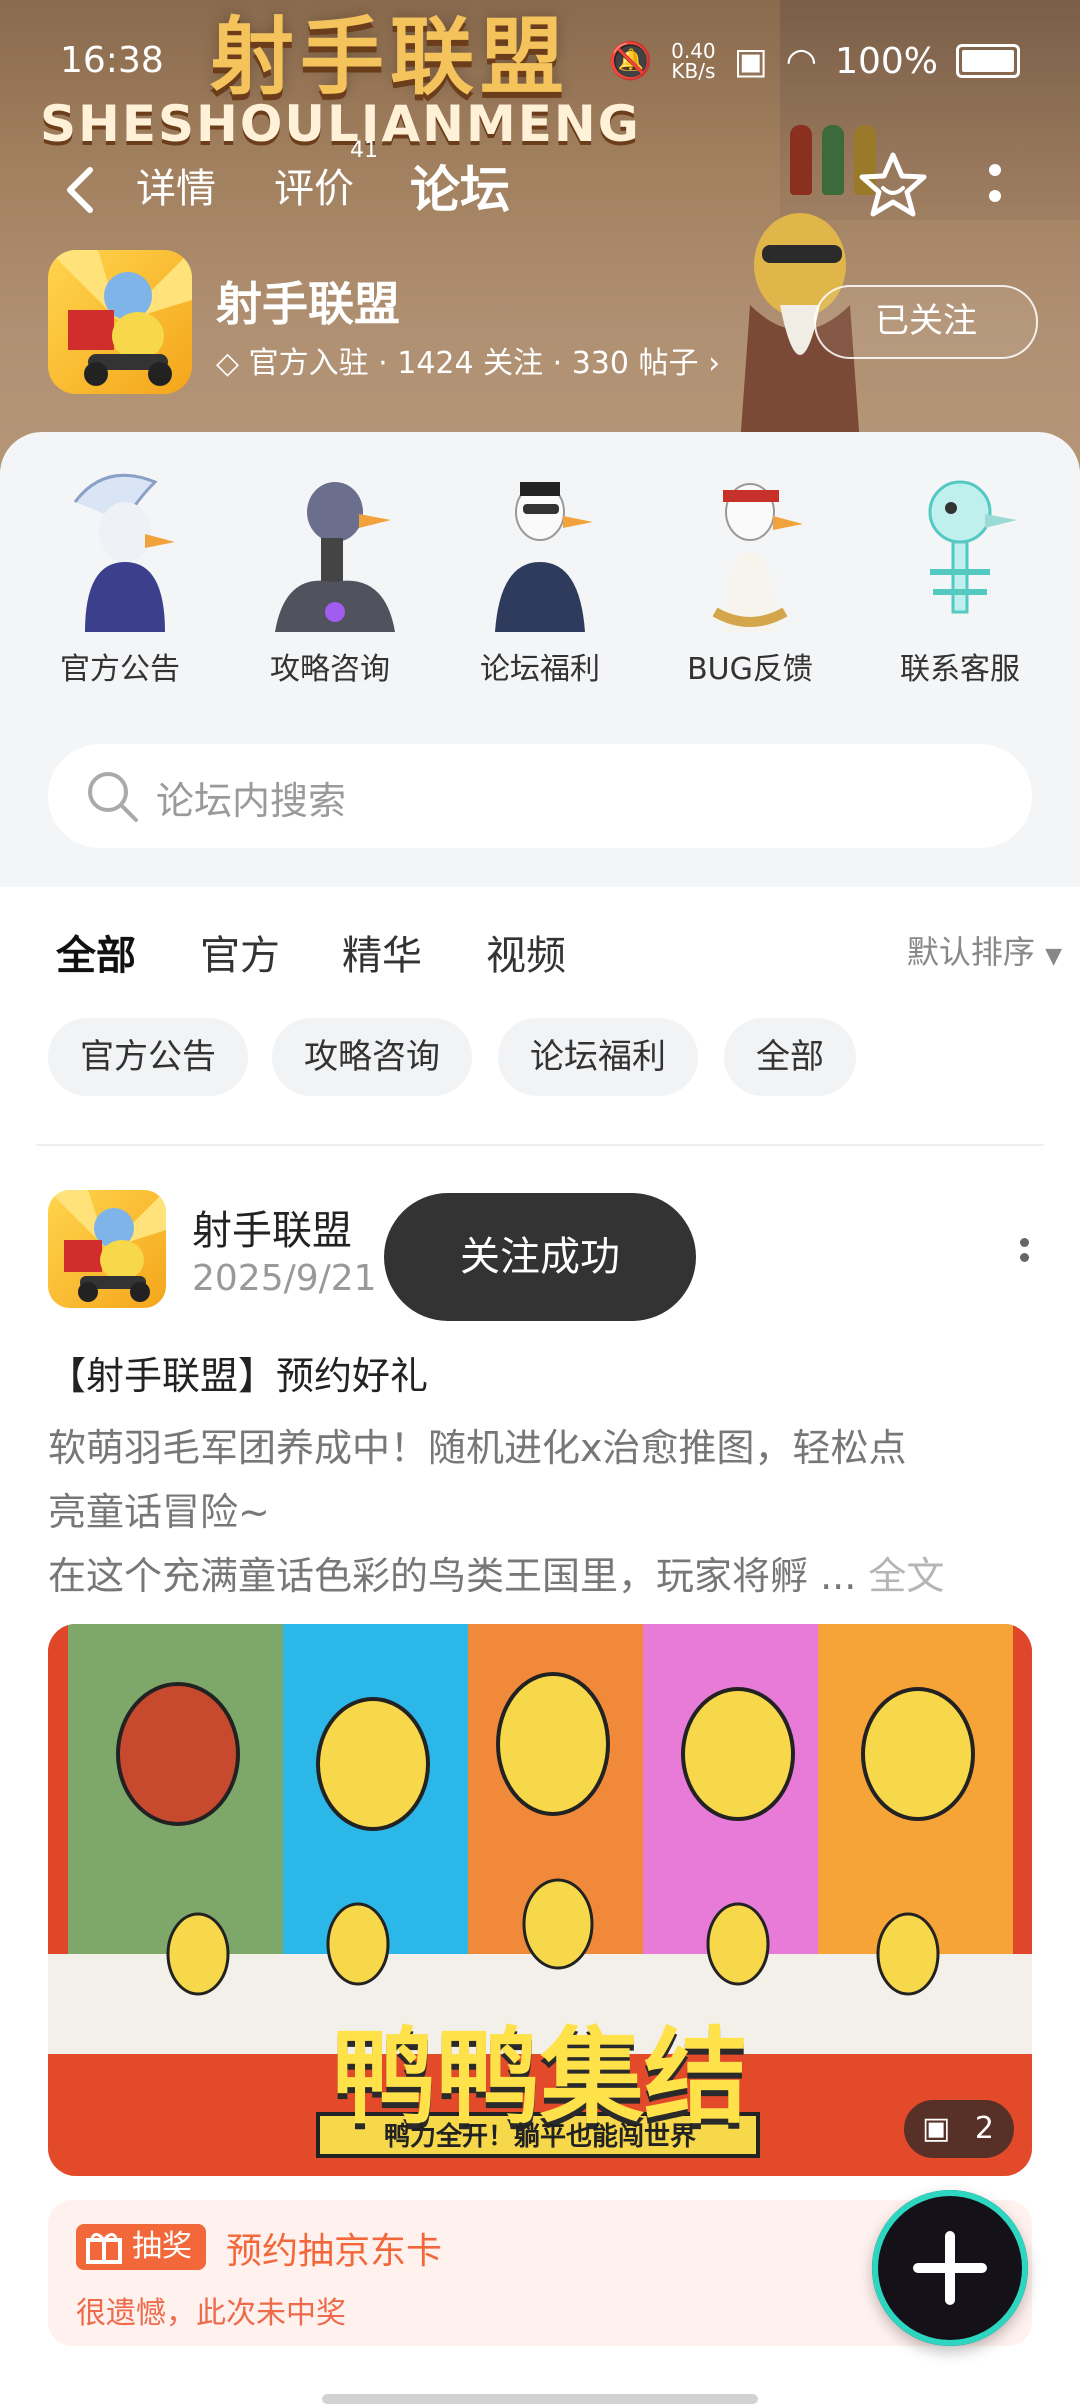 This screenshot has height=2408, width=1080. I want to click on chip-all: 全部, so click(790, 1057).